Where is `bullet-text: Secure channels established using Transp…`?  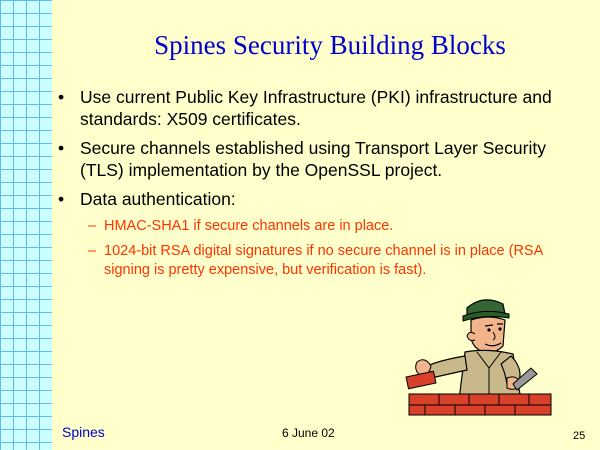 bullet-text: Secure channels established using Transp… is located at coordinates (313, 159).